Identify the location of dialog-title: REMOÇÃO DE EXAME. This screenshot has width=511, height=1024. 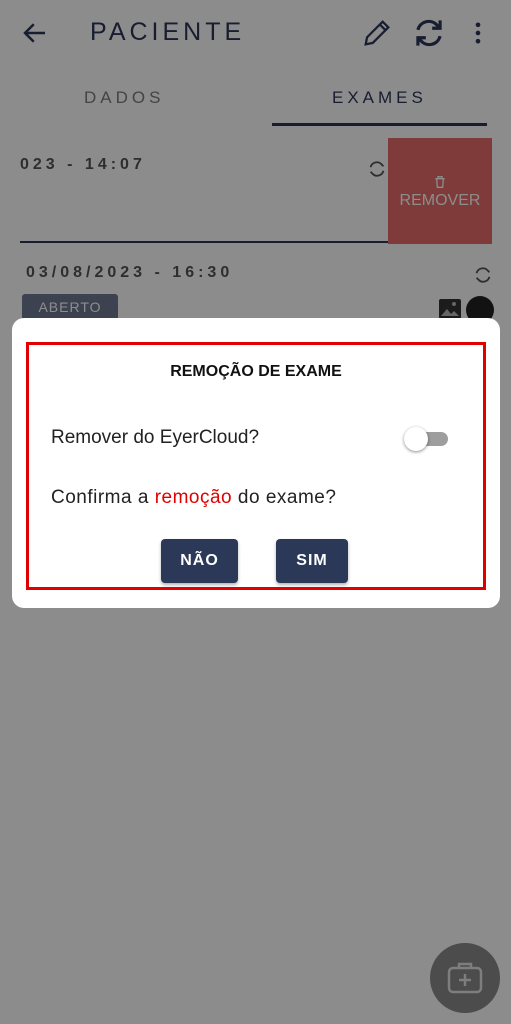
(256, 371).